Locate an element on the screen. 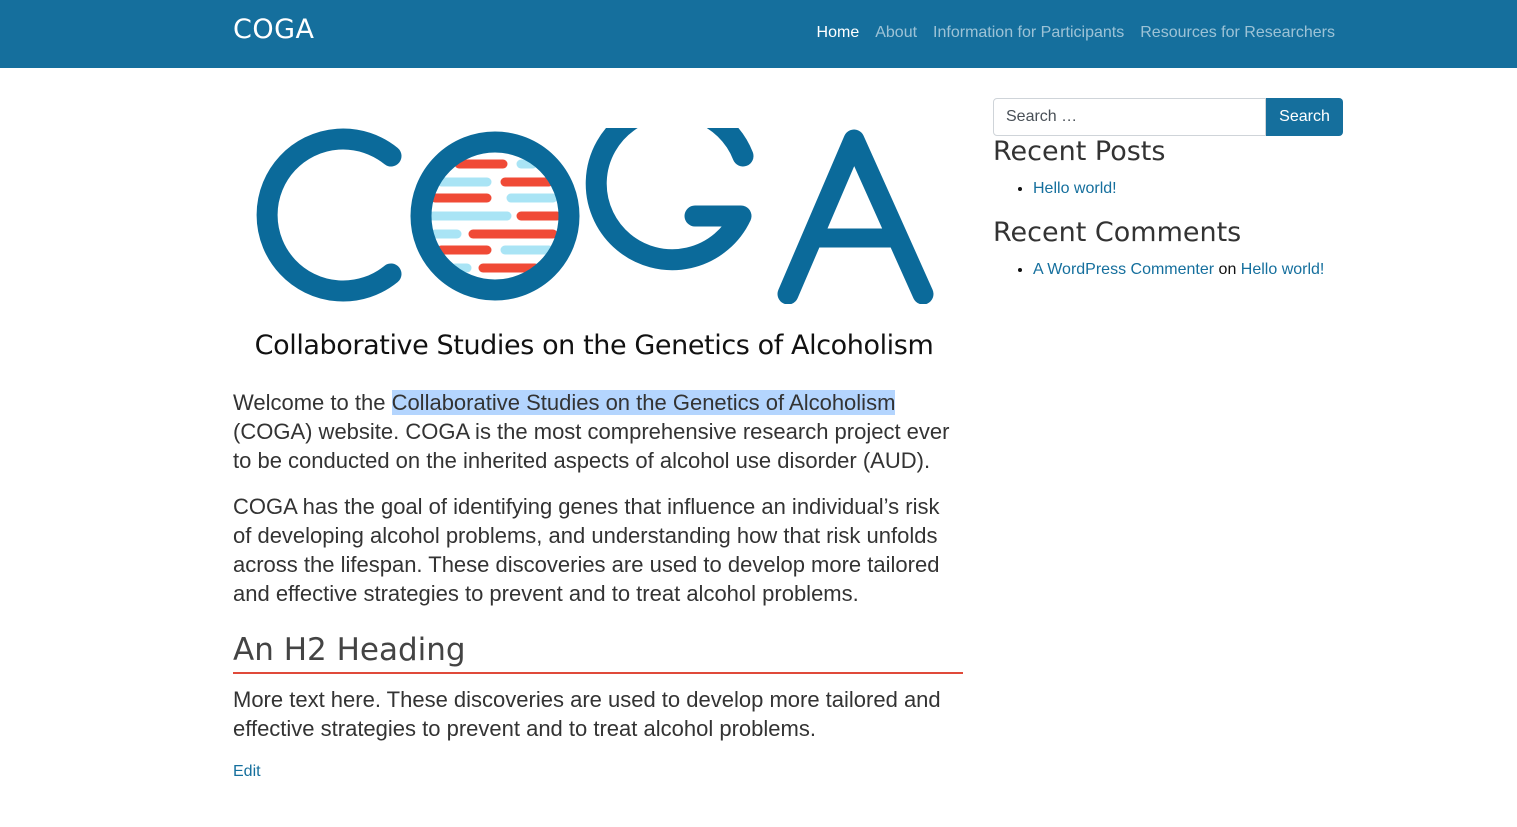 This screenshot has height=827, width=1517. logo-letter-a is located at coordinates (855, 216).